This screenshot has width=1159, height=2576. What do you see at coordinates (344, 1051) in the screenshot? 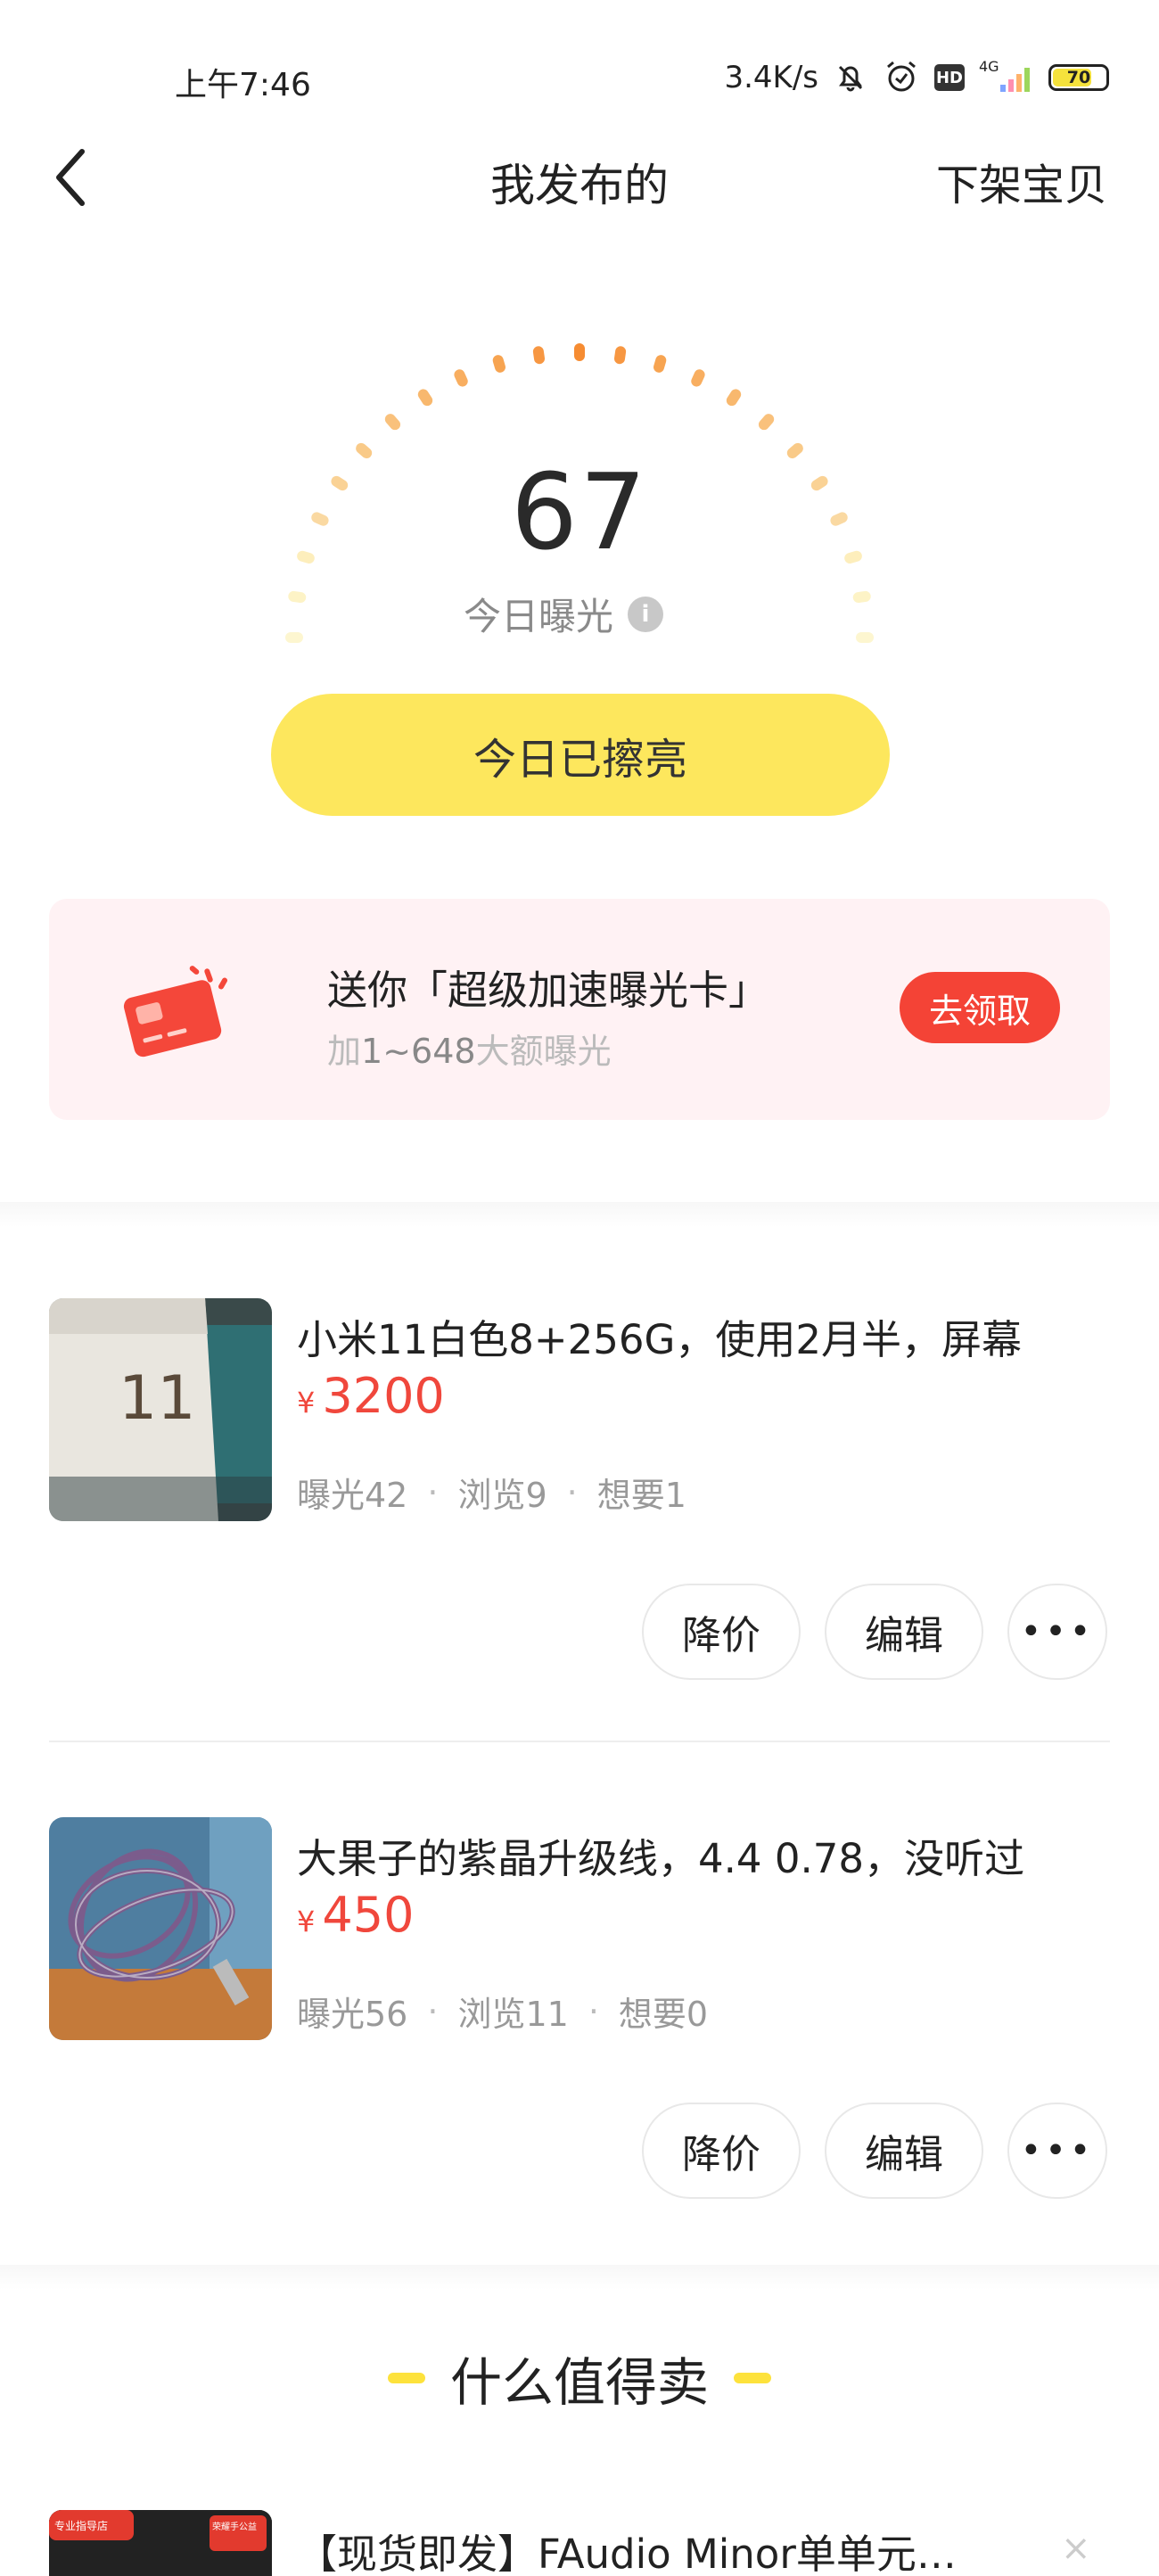
I see `promo-sub-prefix: 加` at bounding box center [344, 1051].